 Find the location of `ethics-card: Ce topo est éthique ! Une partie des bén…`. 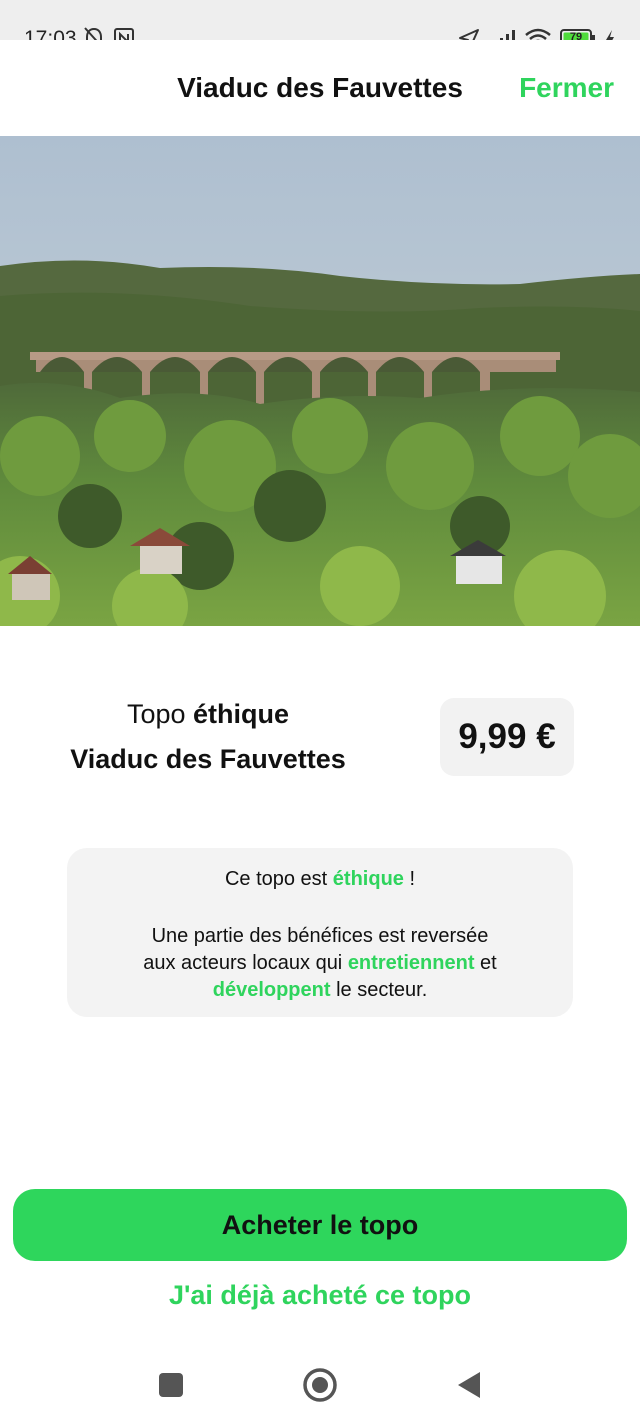

ethics-card: Ce topo est éthique ! Une partie des bén… is located at coordinates (320, 932).